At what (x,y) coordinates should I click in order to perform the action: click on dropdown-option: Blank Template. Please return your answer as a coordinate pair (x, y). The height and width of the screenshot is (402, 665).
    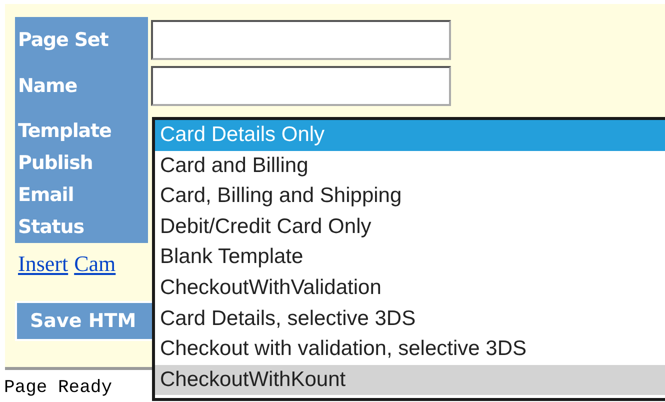
    Looking at the image, I should click on (410, 257).